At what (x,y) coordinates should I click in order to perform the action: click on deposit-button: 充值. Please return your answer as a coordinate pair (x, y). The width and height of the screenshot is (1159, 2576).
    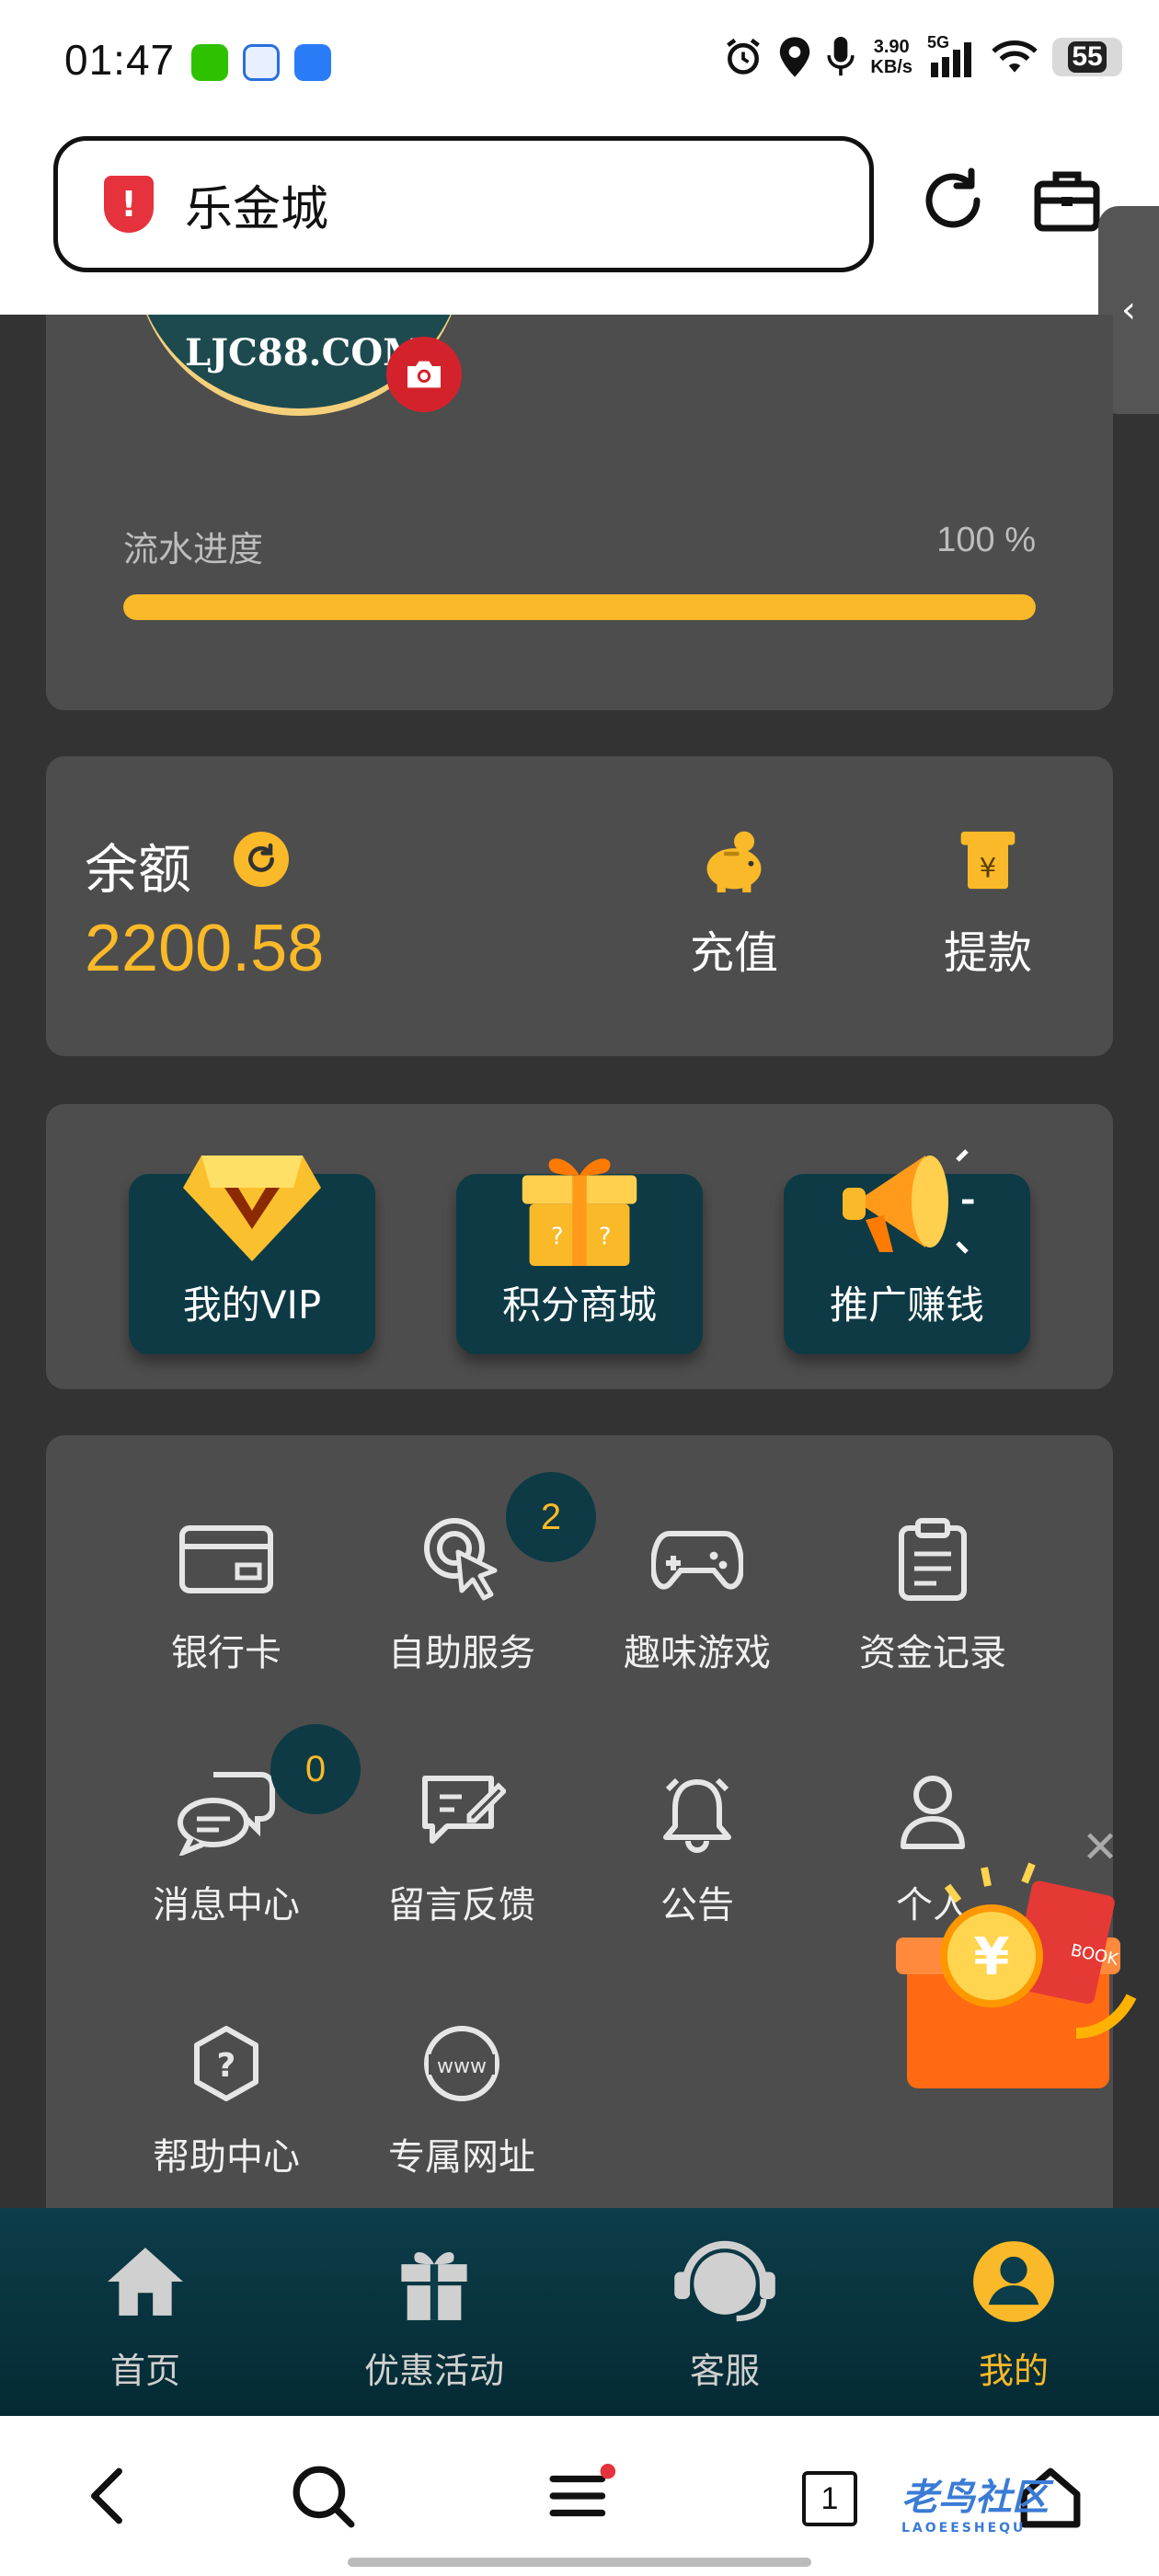
    Looking at the image, I should click on (734, 904).